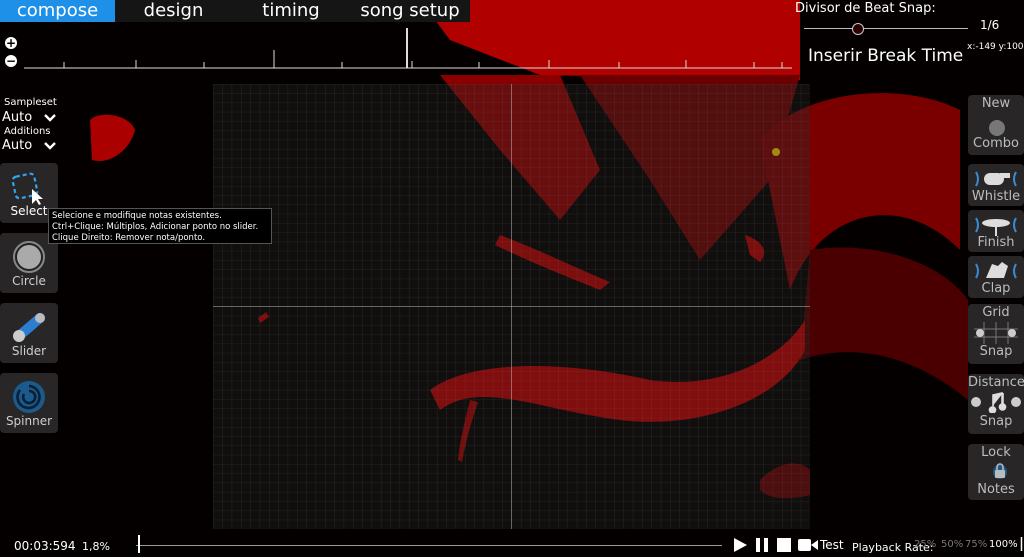 The image size is (1024, 557). Describe the element at coordinates (996, 421) in the screenshot. I see `distance-snap-label-bottom: Snap` at that location.